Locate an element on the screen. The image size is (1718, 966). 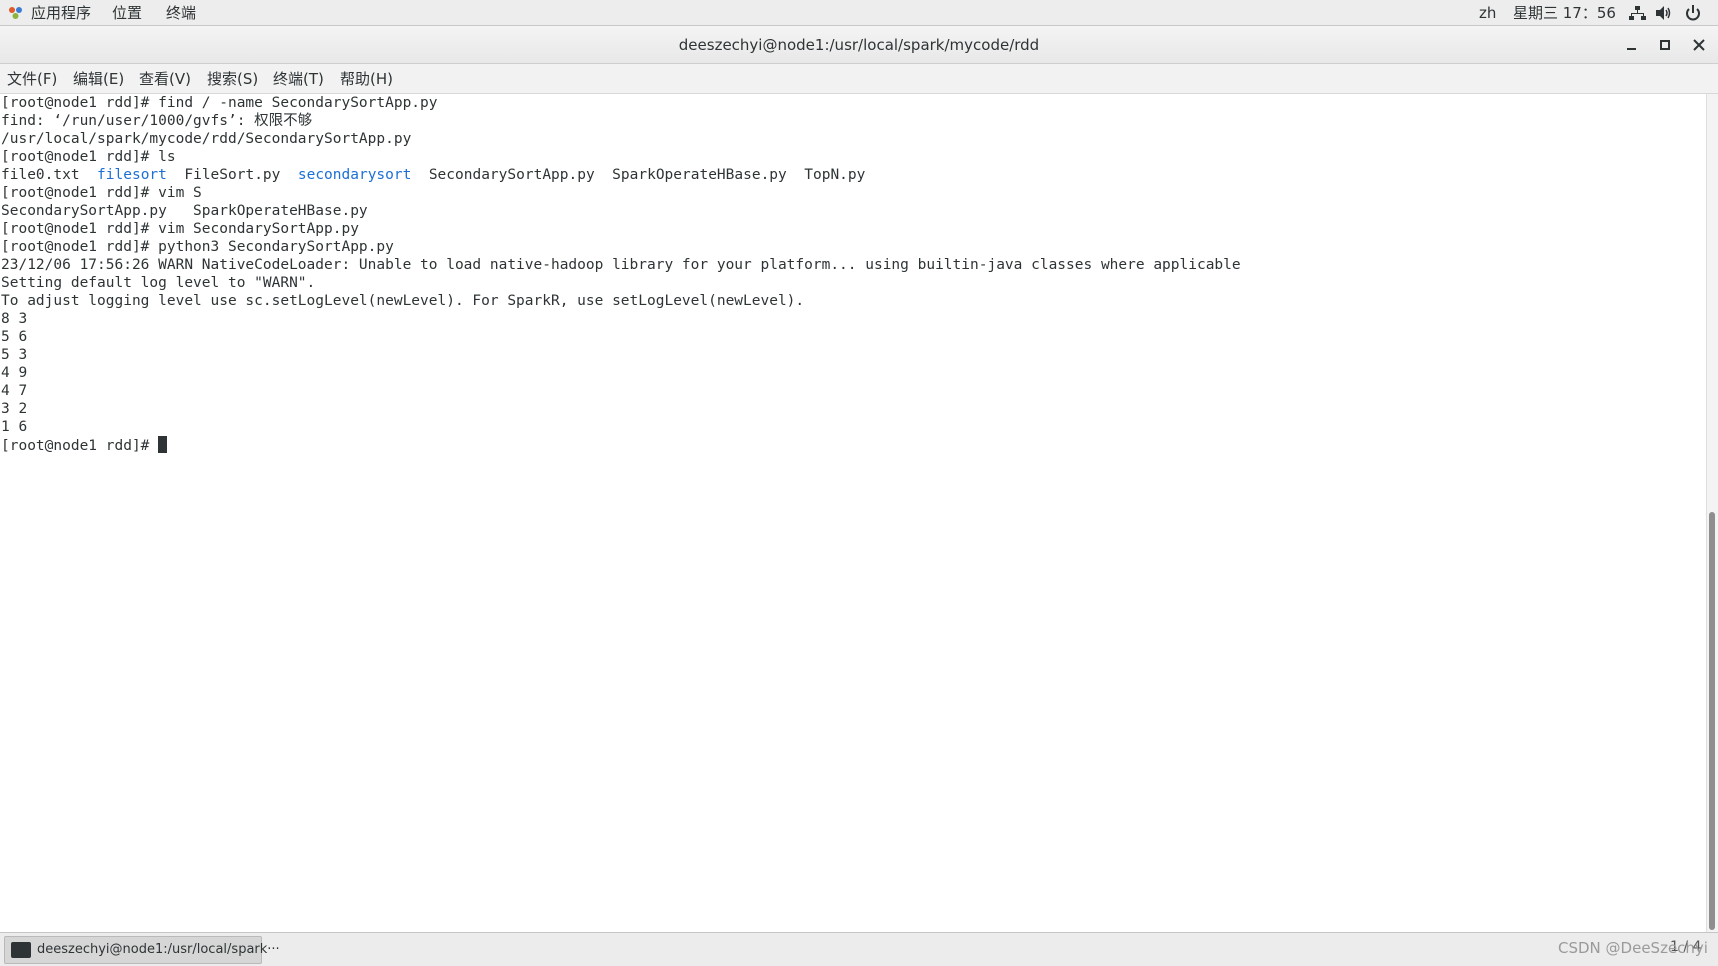
terminal-line: [root@node1 rdd]# ls is located at coordinates (88, 157).